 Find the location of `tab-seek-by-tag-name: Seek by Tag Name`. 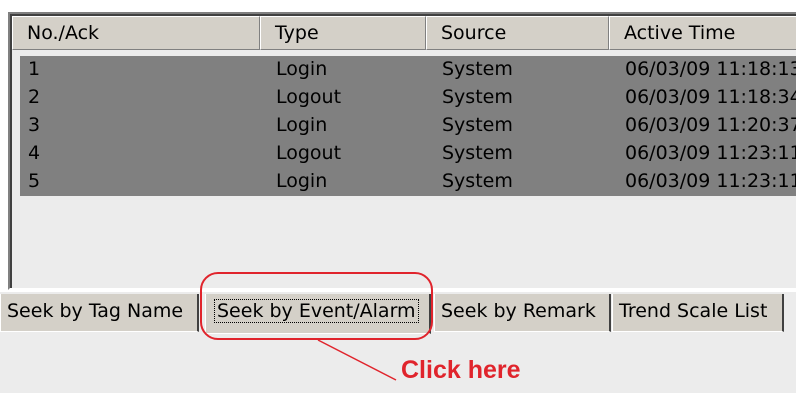

tab-seek-by-tag-name: Seek by Tag Name is located at coordinates (99, 313).